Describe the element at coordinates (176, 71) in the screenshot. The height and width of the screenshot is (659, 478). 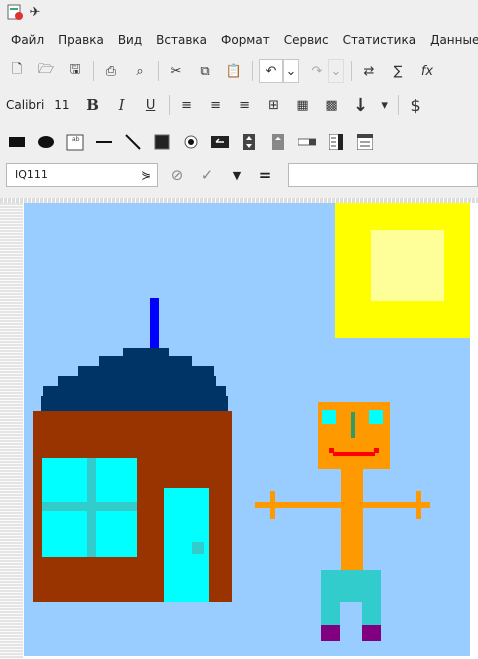
I see `cut-icon: ✂` at that location.